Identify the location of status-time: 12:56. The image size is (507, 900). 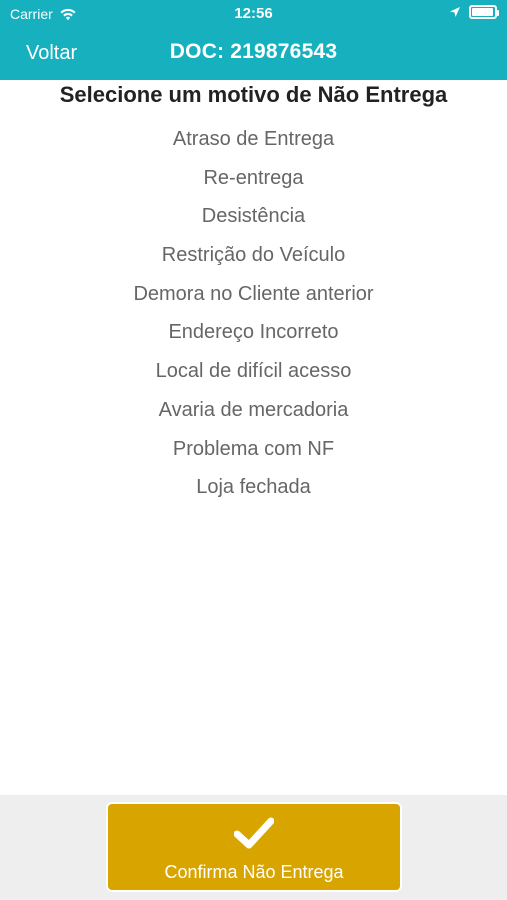
(253, 13).